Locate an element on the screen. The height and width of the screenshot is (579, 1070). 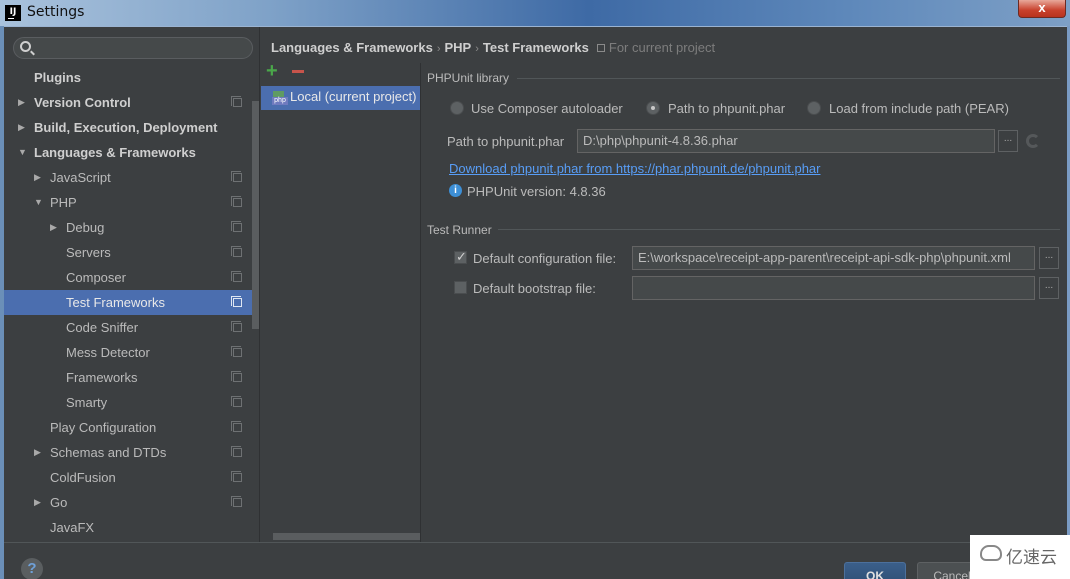
window-title: Settings is located at coordinates (56, 12).